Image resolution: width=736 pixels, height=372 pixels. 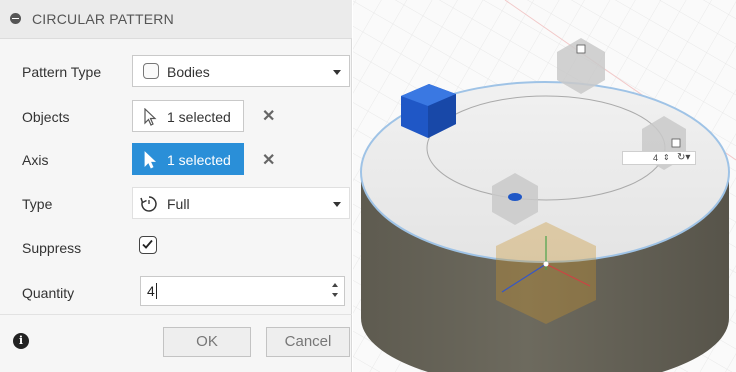 I want to click on quantity-label: Quantity, so click(x=48, y=293).